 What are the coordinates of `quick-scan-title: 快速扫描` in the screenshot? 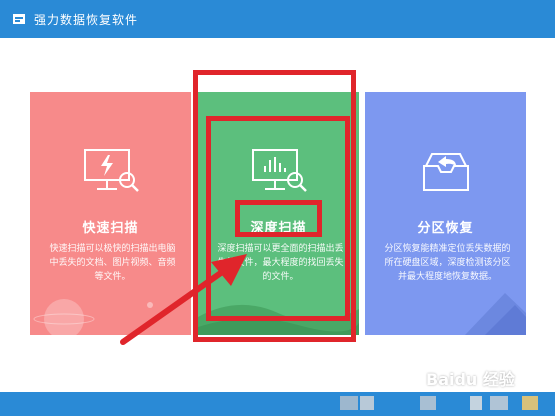 It's located at (110, 228).